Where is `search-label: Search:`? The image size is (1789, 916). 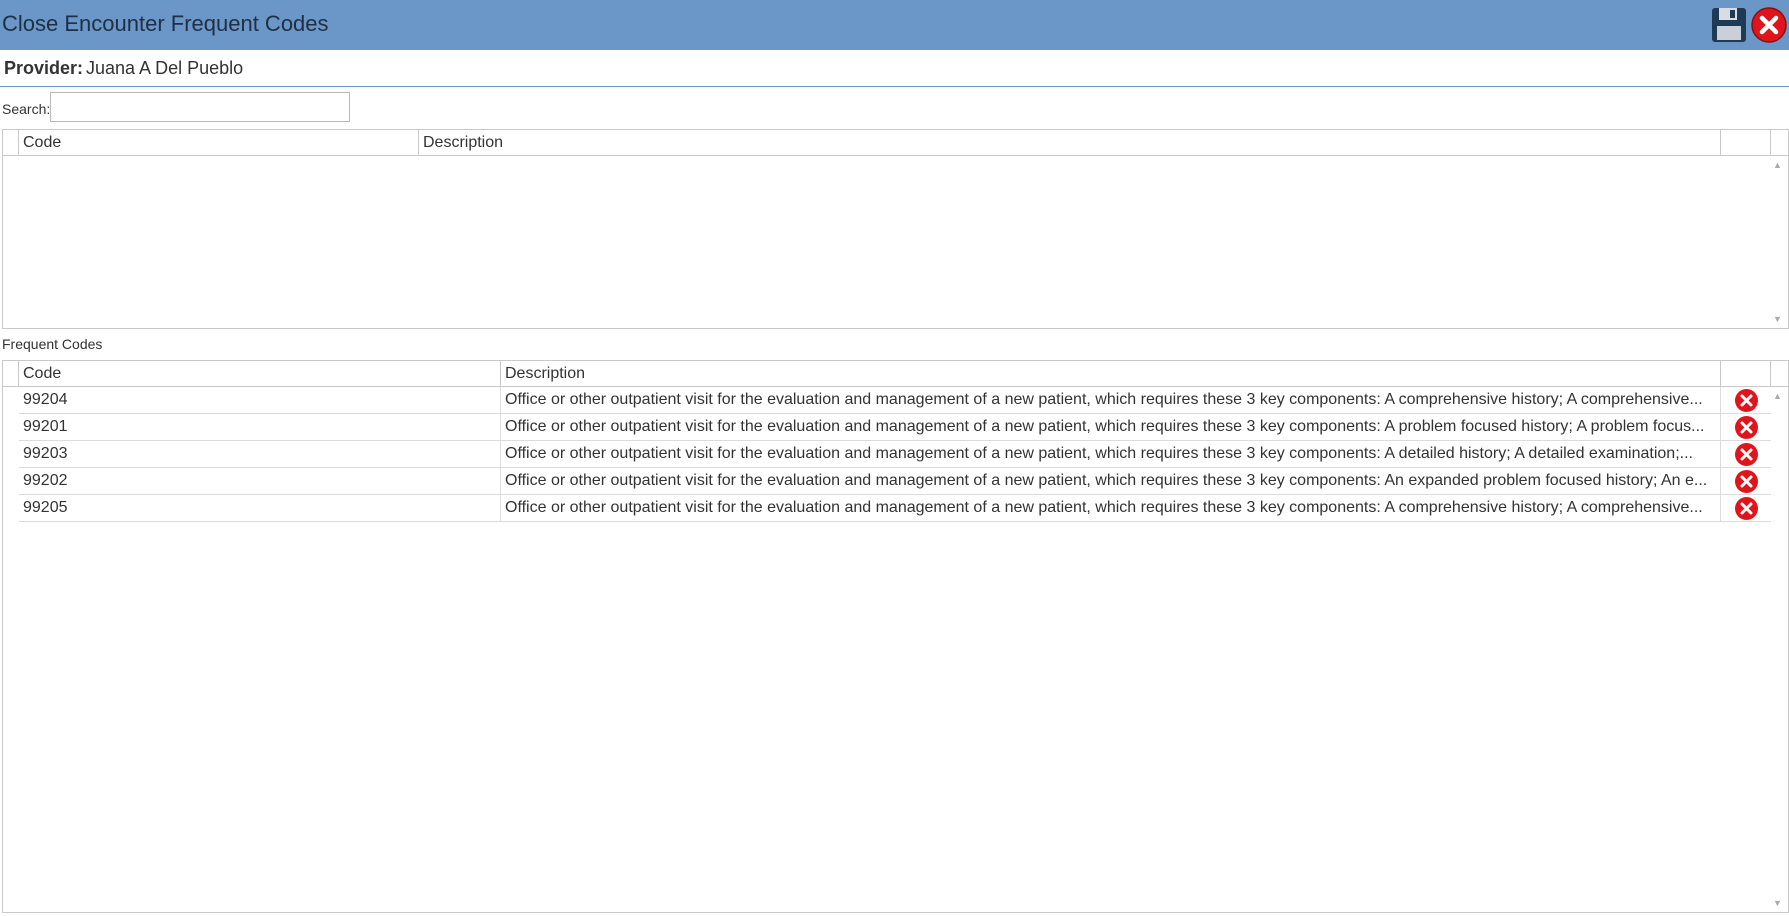
search-label: Search: is located at coordinates (26, 109).